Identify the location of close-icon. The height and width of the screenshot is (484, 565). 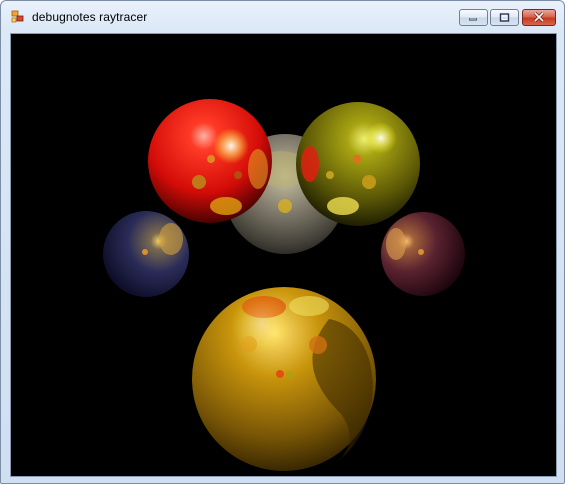
(539, 18).